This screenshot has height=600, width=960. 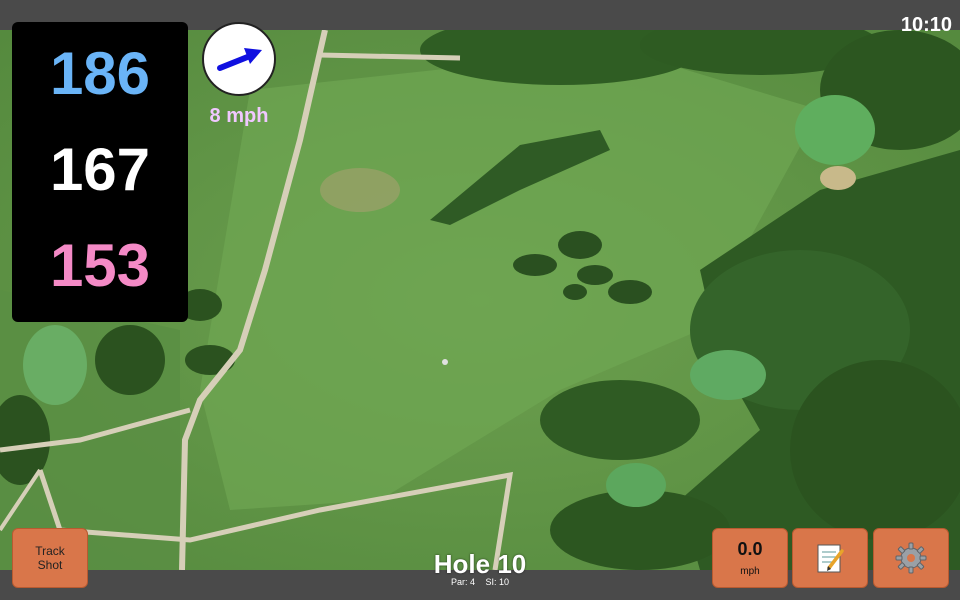 What do you see at coordinates (480, 582) in the screenshot?
I see `hole-info: Par: 4 SI: 10` at bounding box center [480, 582].